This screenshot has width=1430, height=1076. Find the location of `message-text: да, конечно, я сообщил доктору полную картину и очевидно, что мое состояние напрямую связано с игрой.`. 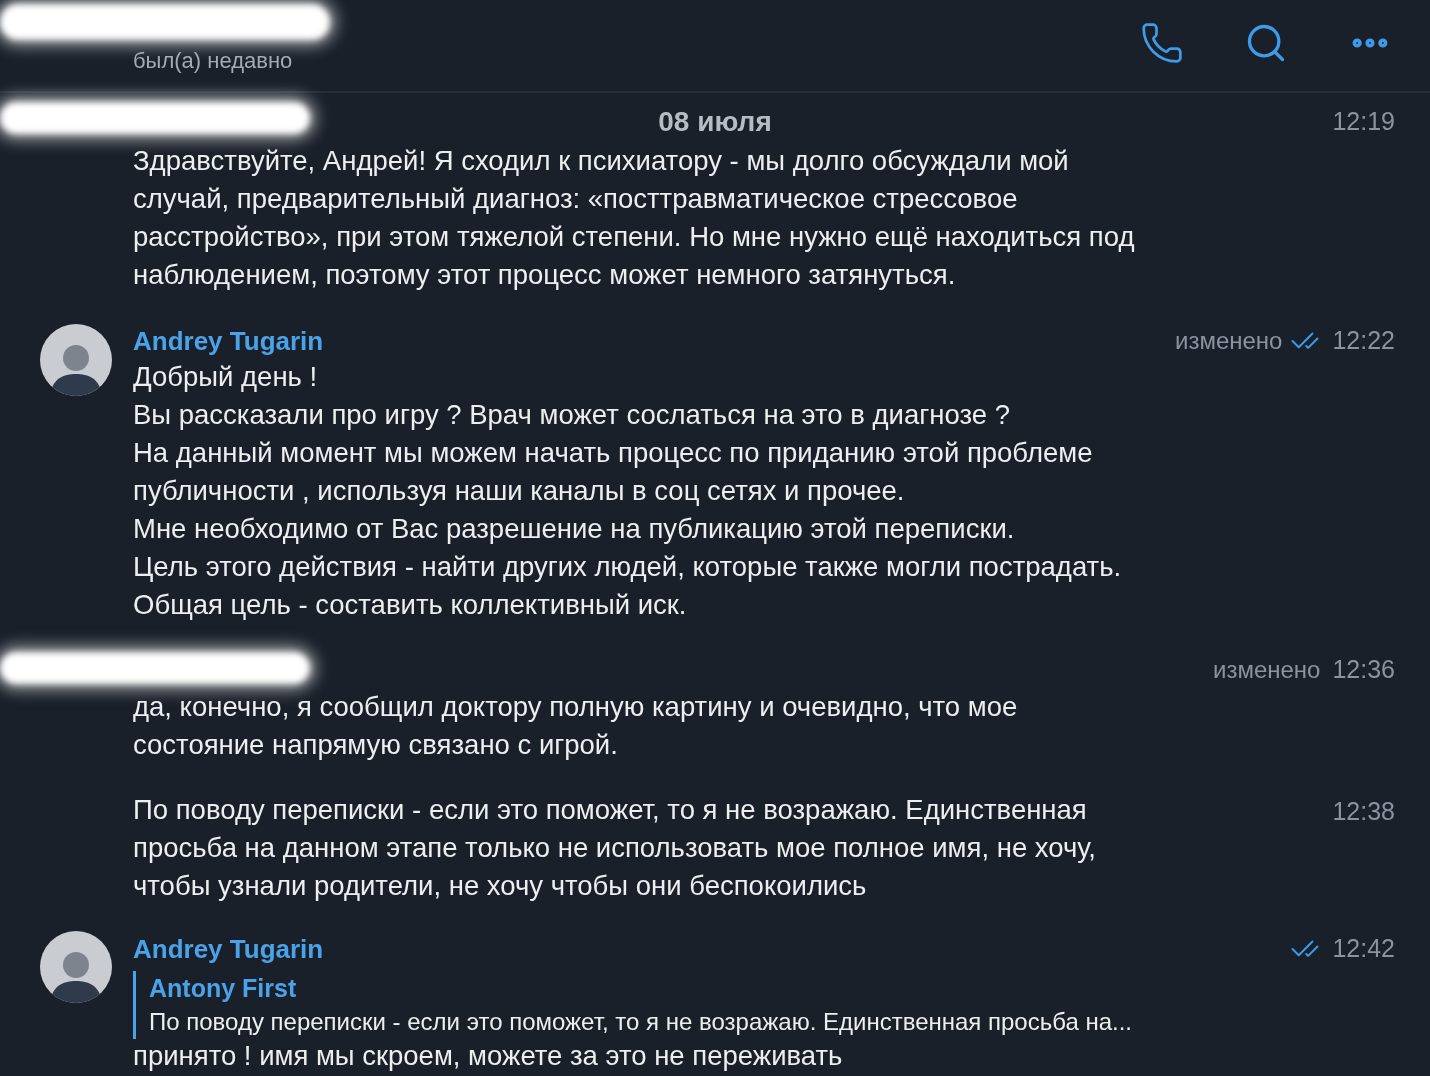

message-text: да, конечно, я сообщил доктору полную картину и очевидно, что мое состояние напрямую связано с игрой. is located at coordinates (576, 726).